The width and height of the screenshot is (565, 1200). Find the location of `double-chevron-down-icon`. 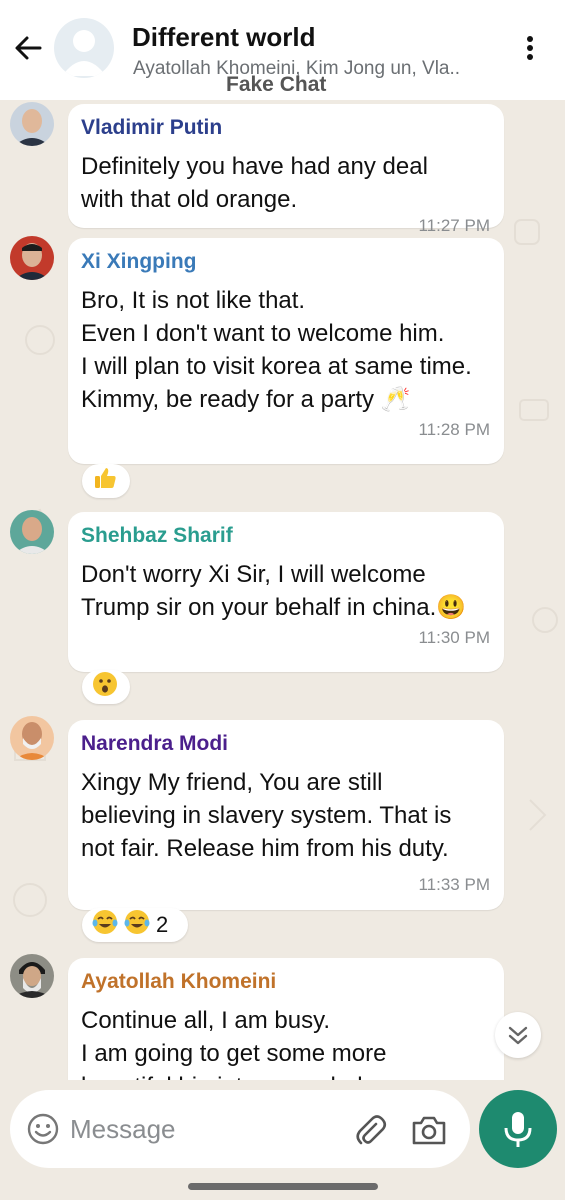

double-chevron-down-icon is located at coordinates (518, 1035).